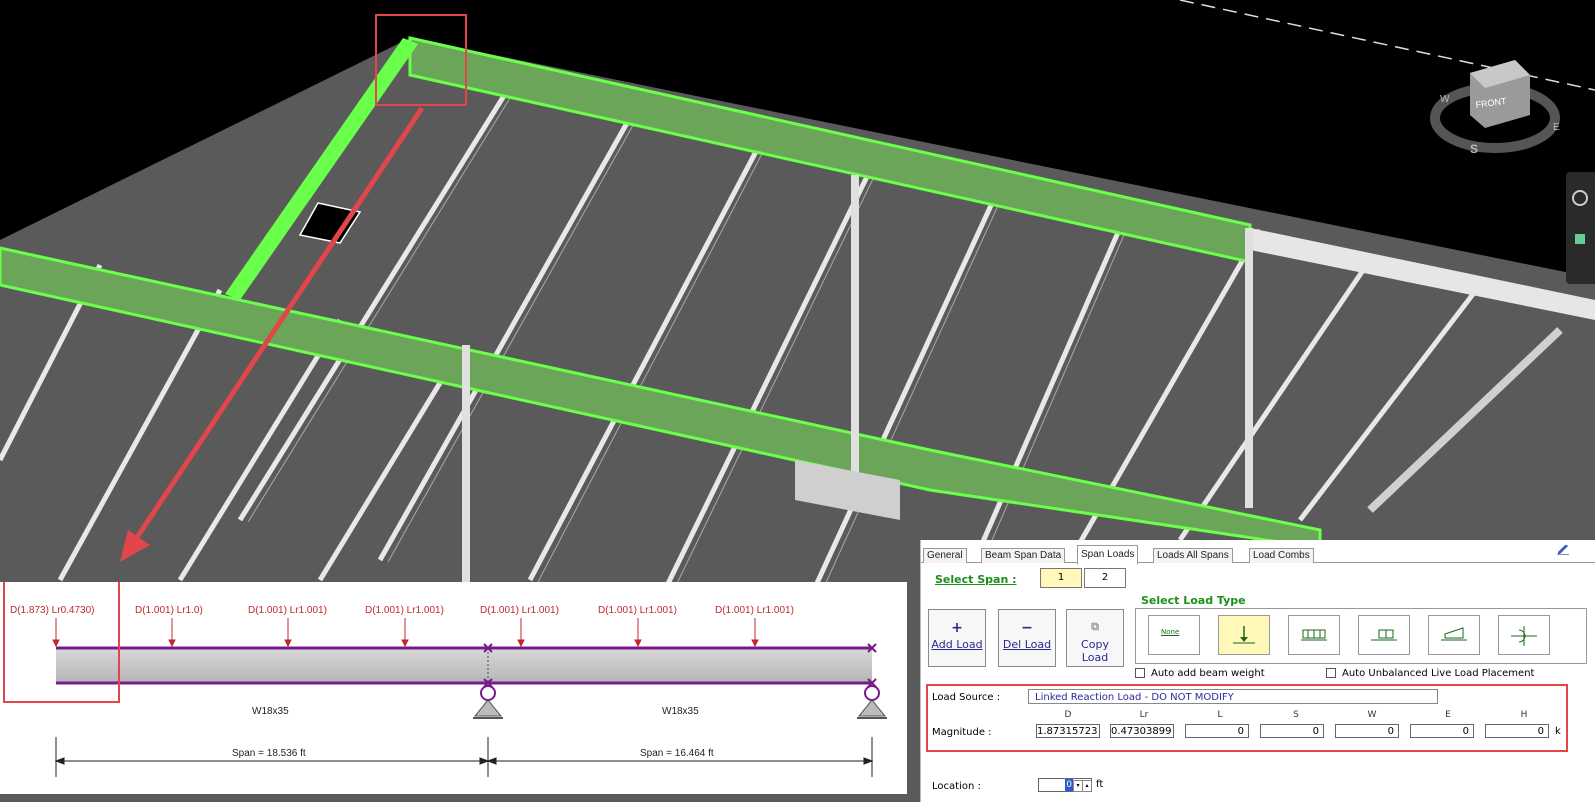 This screenshot has width=1595, height=802. I want to click on copy-load-button: ⧉ Copy Load, so click(1095, 638).